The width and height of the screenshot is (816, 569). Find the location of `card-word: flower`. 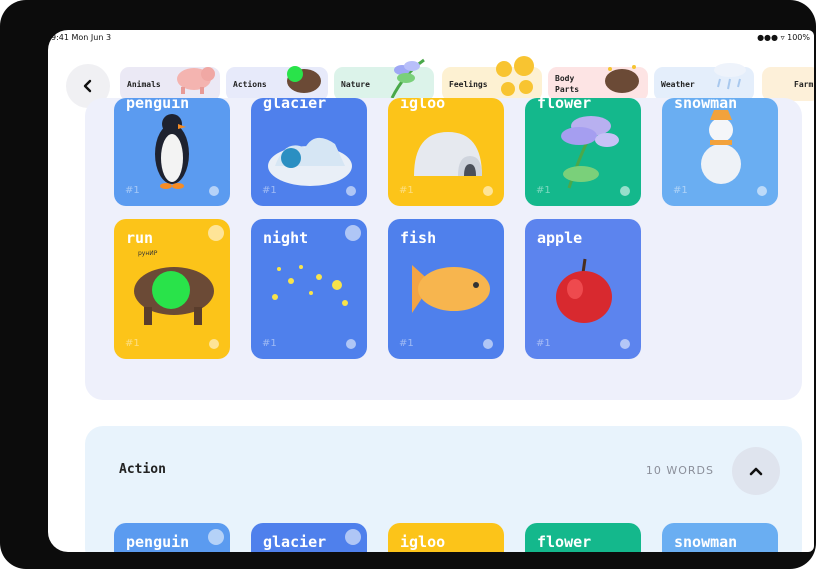

card-word: flower is located at coordinates (564, 542).